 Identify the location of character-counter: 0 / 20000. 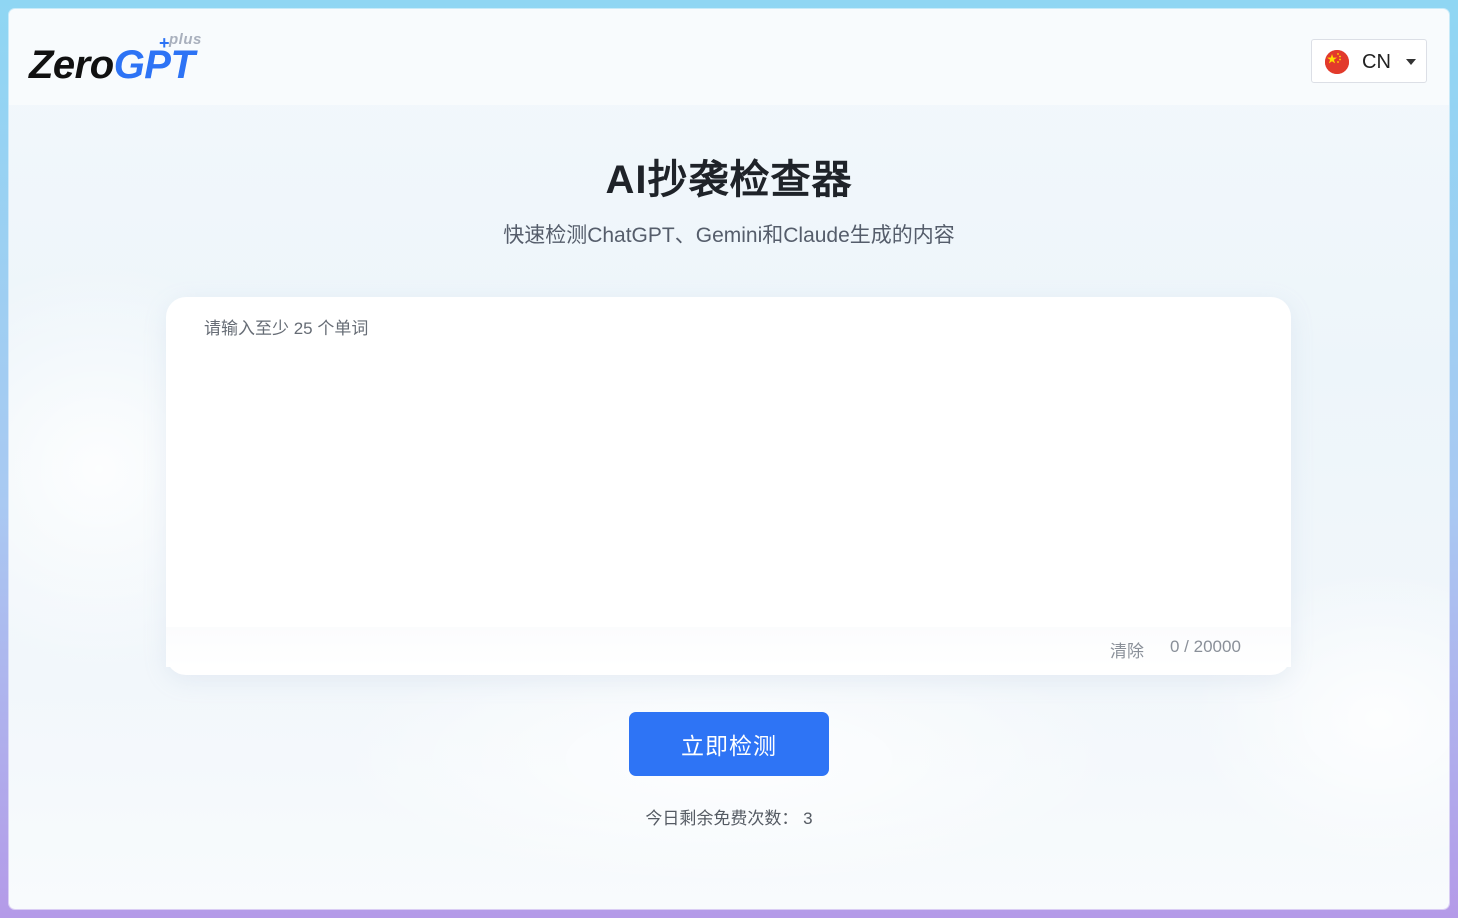
(1205, 646).